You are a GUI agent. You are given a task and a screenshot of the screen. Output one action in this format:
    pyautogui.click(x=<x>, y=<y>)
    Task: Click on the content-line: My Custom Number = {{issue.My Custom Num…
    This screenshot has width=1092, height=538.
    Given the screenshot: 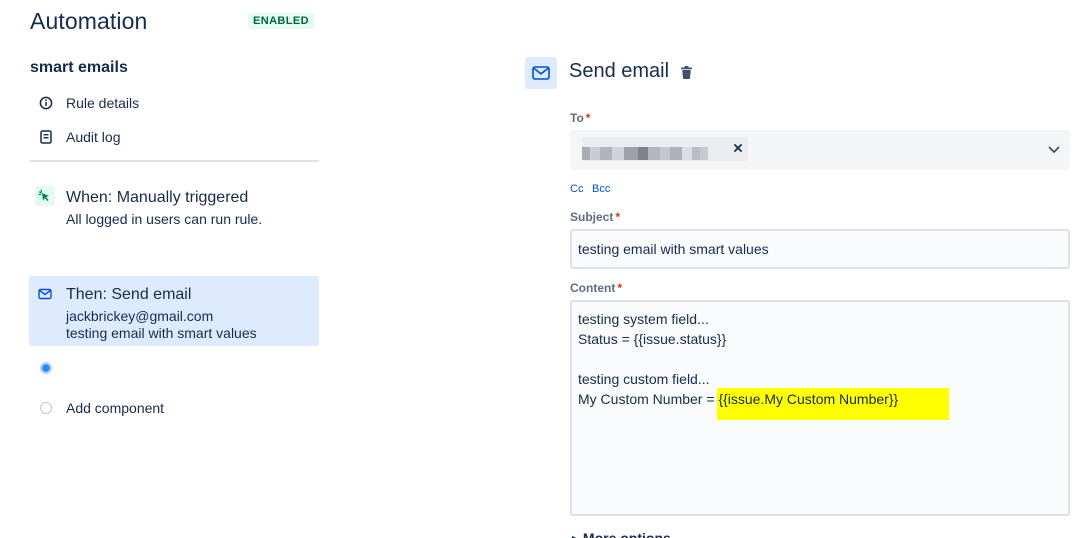 What is the action you would take?
    pyautogui.click(x=738, y=399)
    